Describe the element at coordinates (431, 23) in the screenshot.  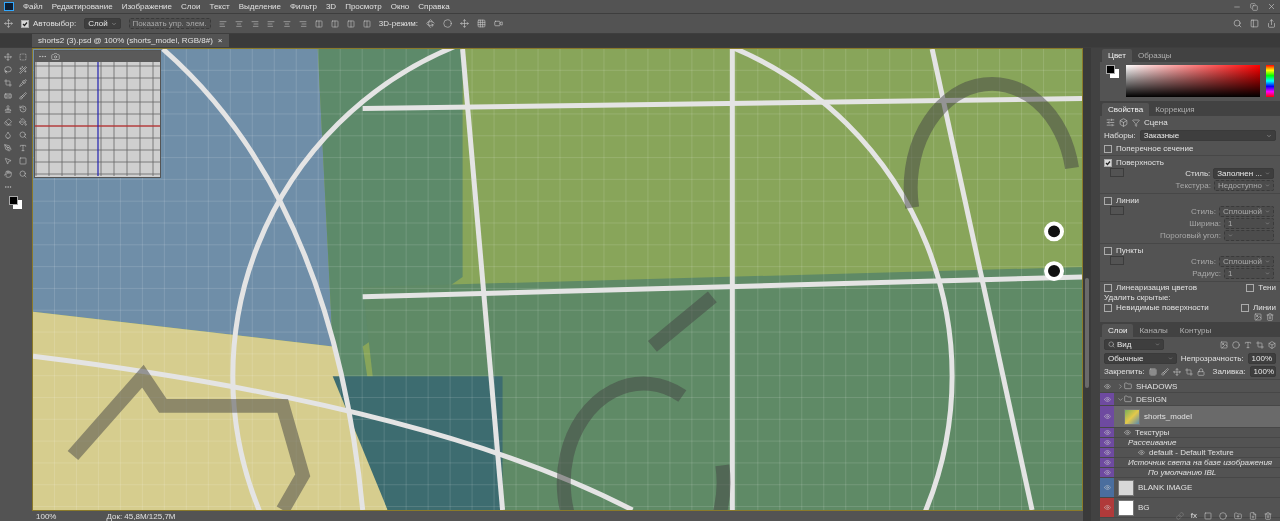
I see `rotate-3d-icon` at that location.